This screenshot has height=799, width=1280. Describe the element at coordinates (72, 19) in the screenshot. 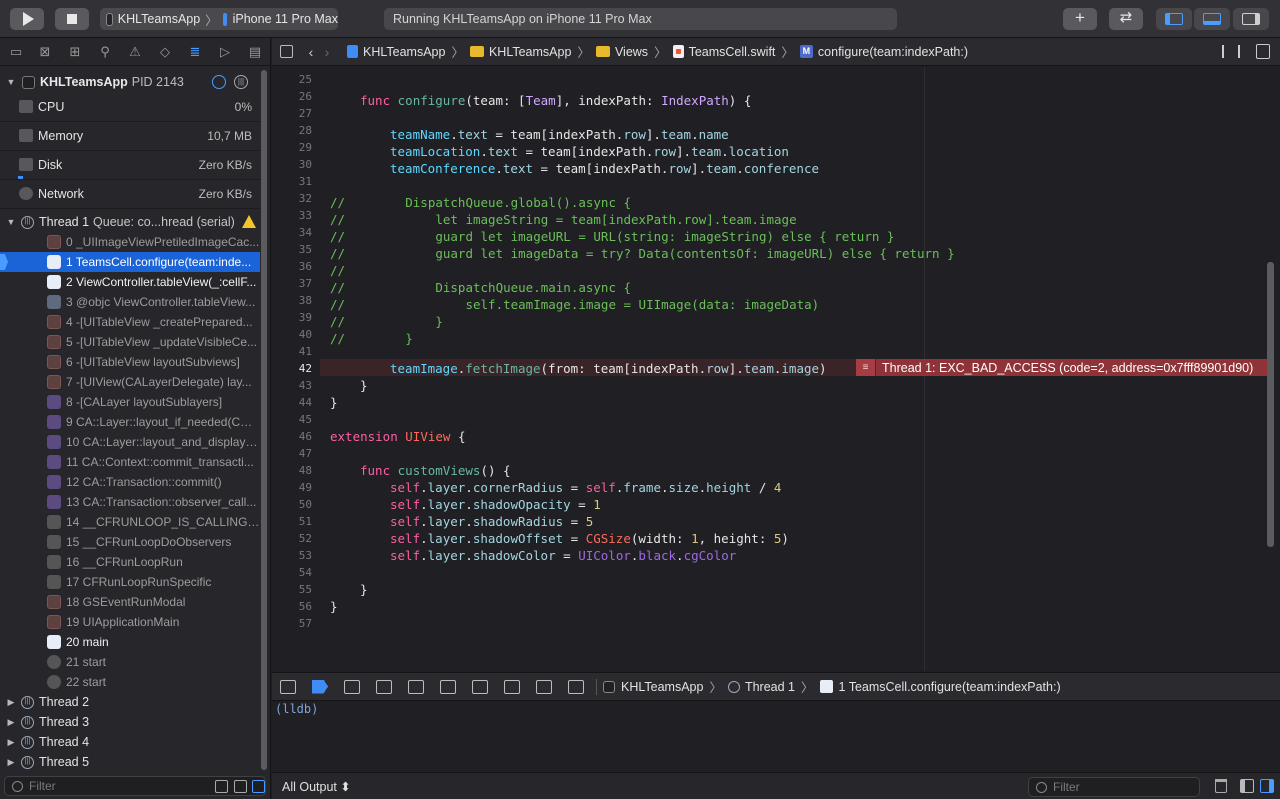

I see `stop-button` at that location.